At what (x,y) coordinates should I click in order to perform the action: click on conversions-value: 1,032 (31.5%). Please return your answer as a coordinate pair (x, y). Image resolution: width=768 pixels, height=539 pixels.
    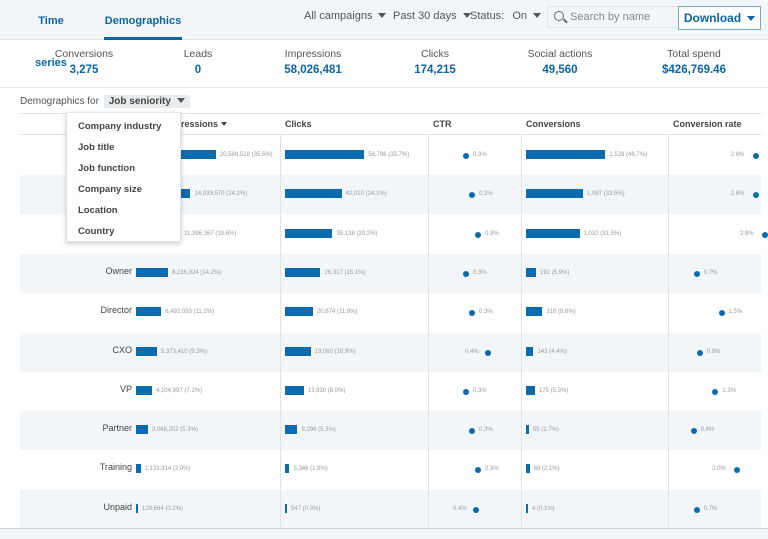
    Looking at the image, I should click on (602, 233).